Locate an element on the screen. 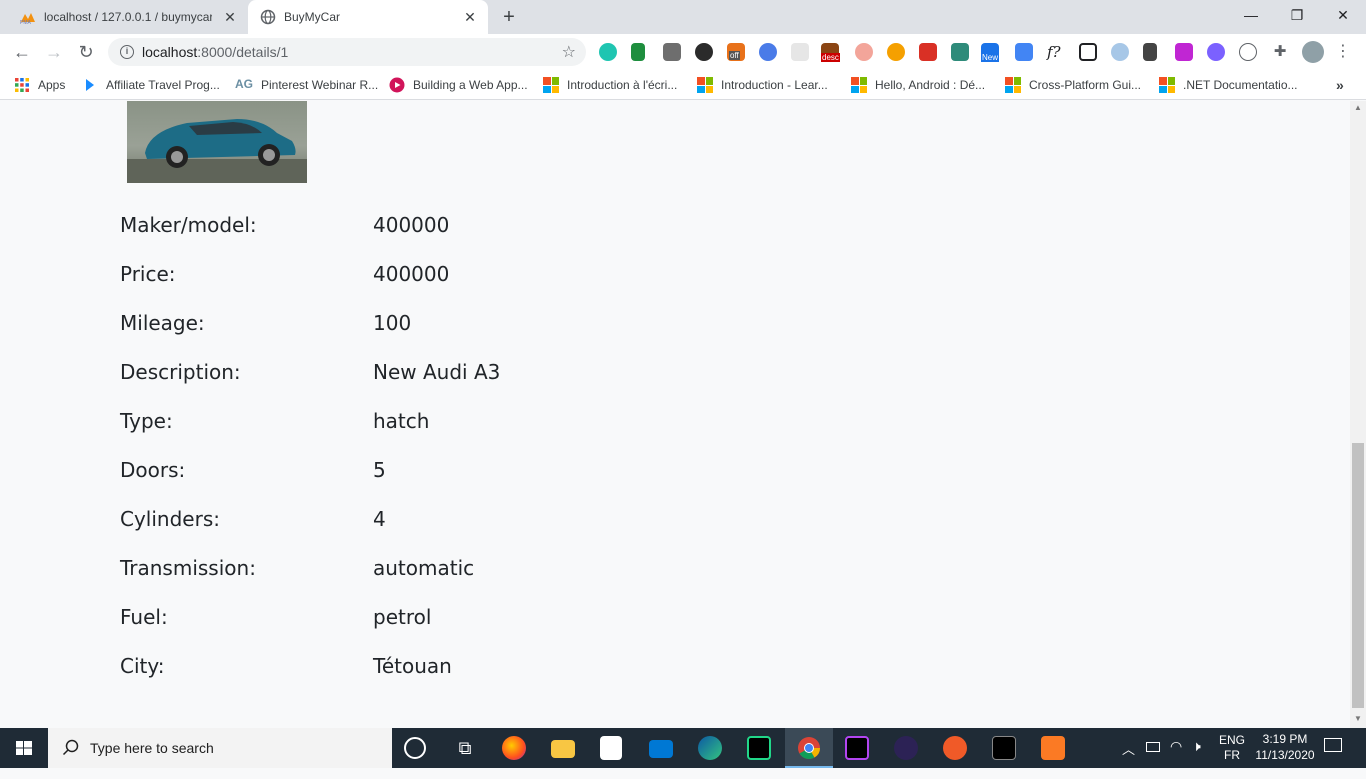  coupon-extension-icon: off is located at coordinates (736, 52).